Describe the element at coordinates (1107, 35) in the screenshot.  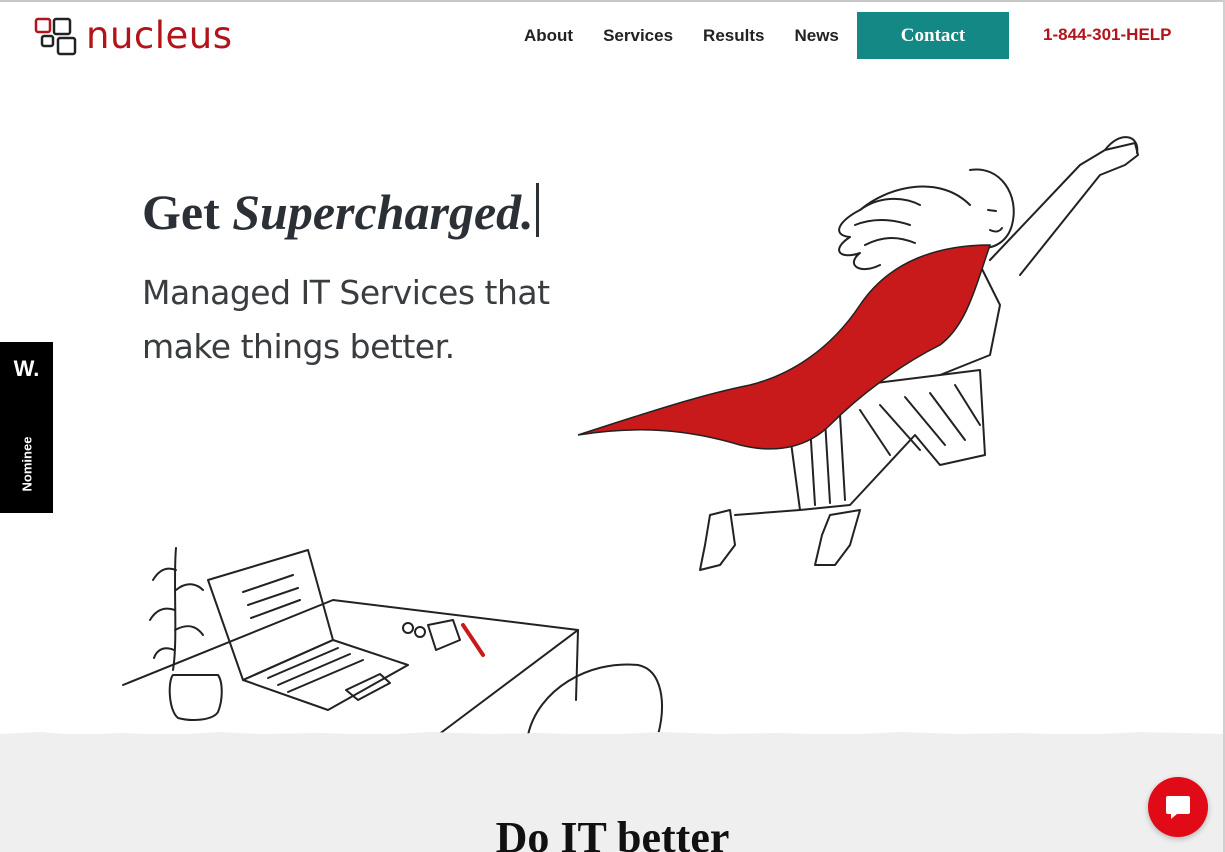
I see `phone-link: 1-844-301-HELP` at that location.